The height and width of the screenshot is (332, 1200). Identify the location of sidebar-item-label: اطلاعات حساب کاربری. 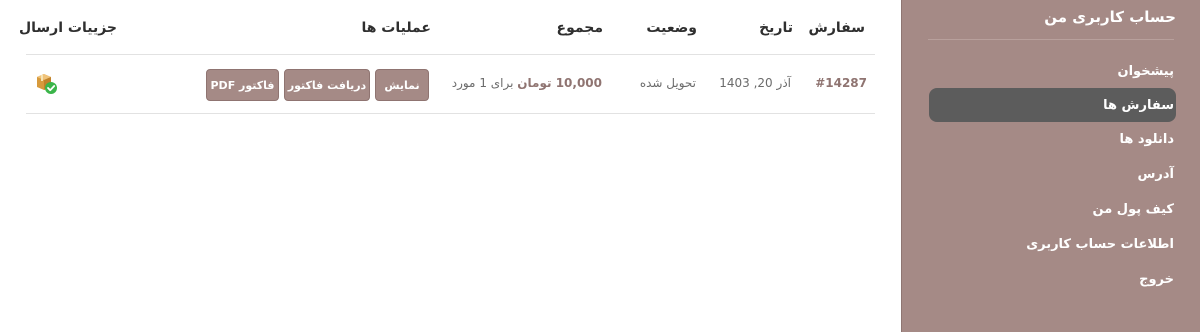
(1100, 244).